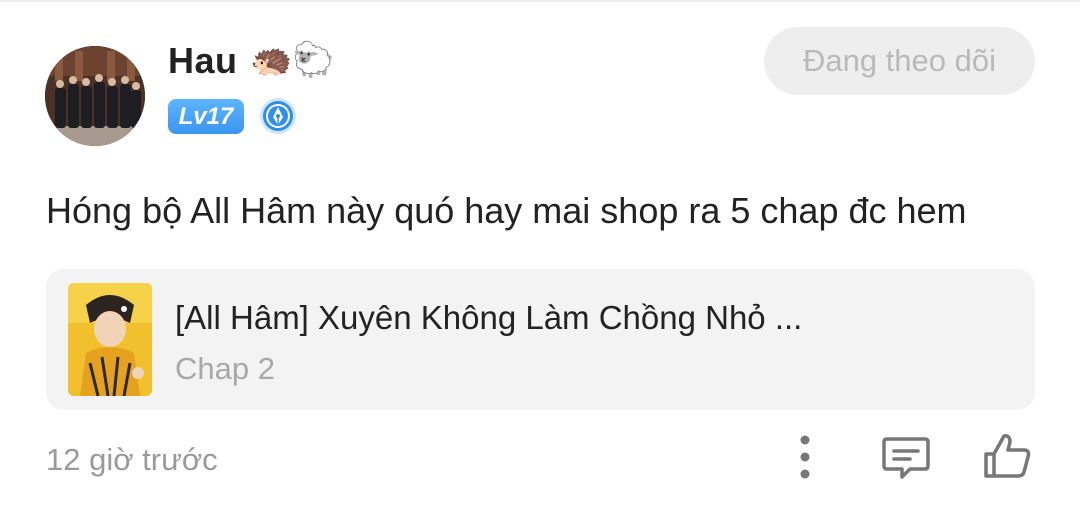  Describe the element at coordinates (1007, 456) in the screenshot. I see `thumbs-up-icon` at that location.